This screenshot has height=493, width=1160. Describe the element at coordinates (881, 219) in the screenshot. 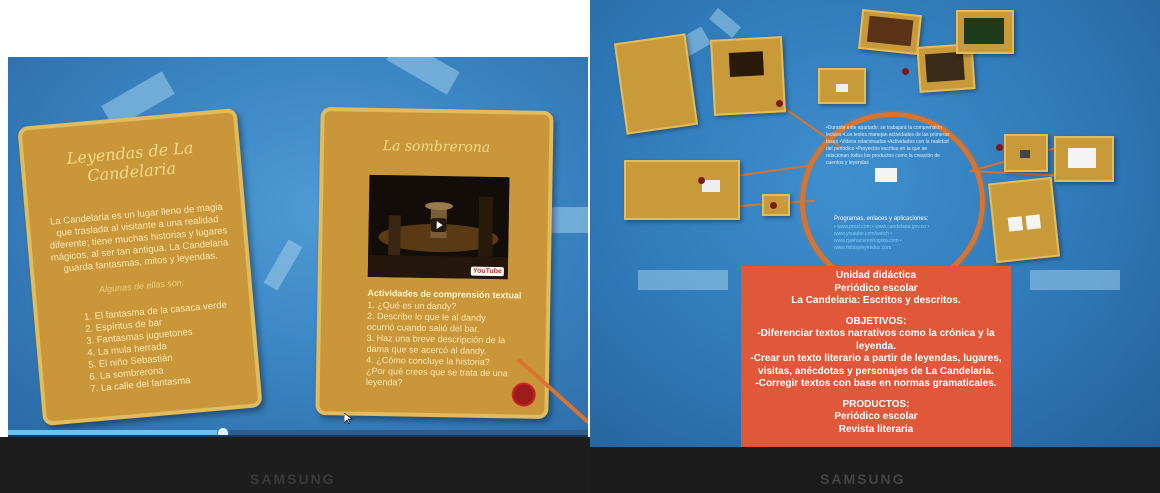

I see `ring-programs-heading: Programas, enlaces y aplicaciones:` at that location.